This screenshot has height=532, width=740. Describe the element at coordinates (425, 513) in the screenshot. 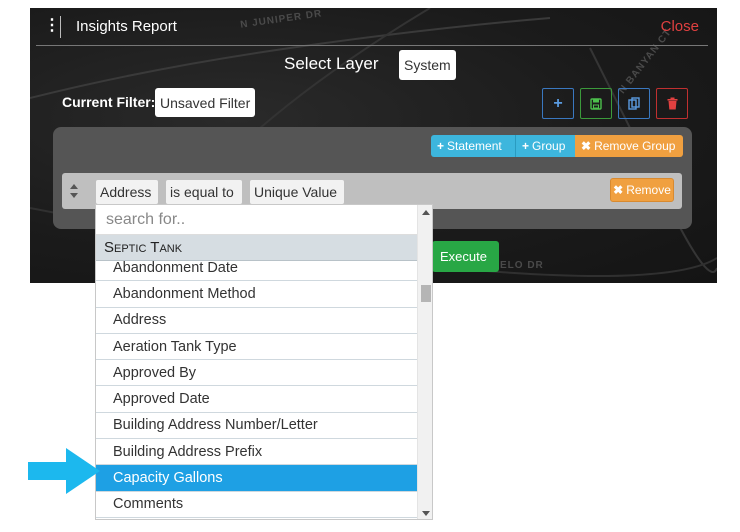

I see `scroll-down-arrow-icon` at that location.